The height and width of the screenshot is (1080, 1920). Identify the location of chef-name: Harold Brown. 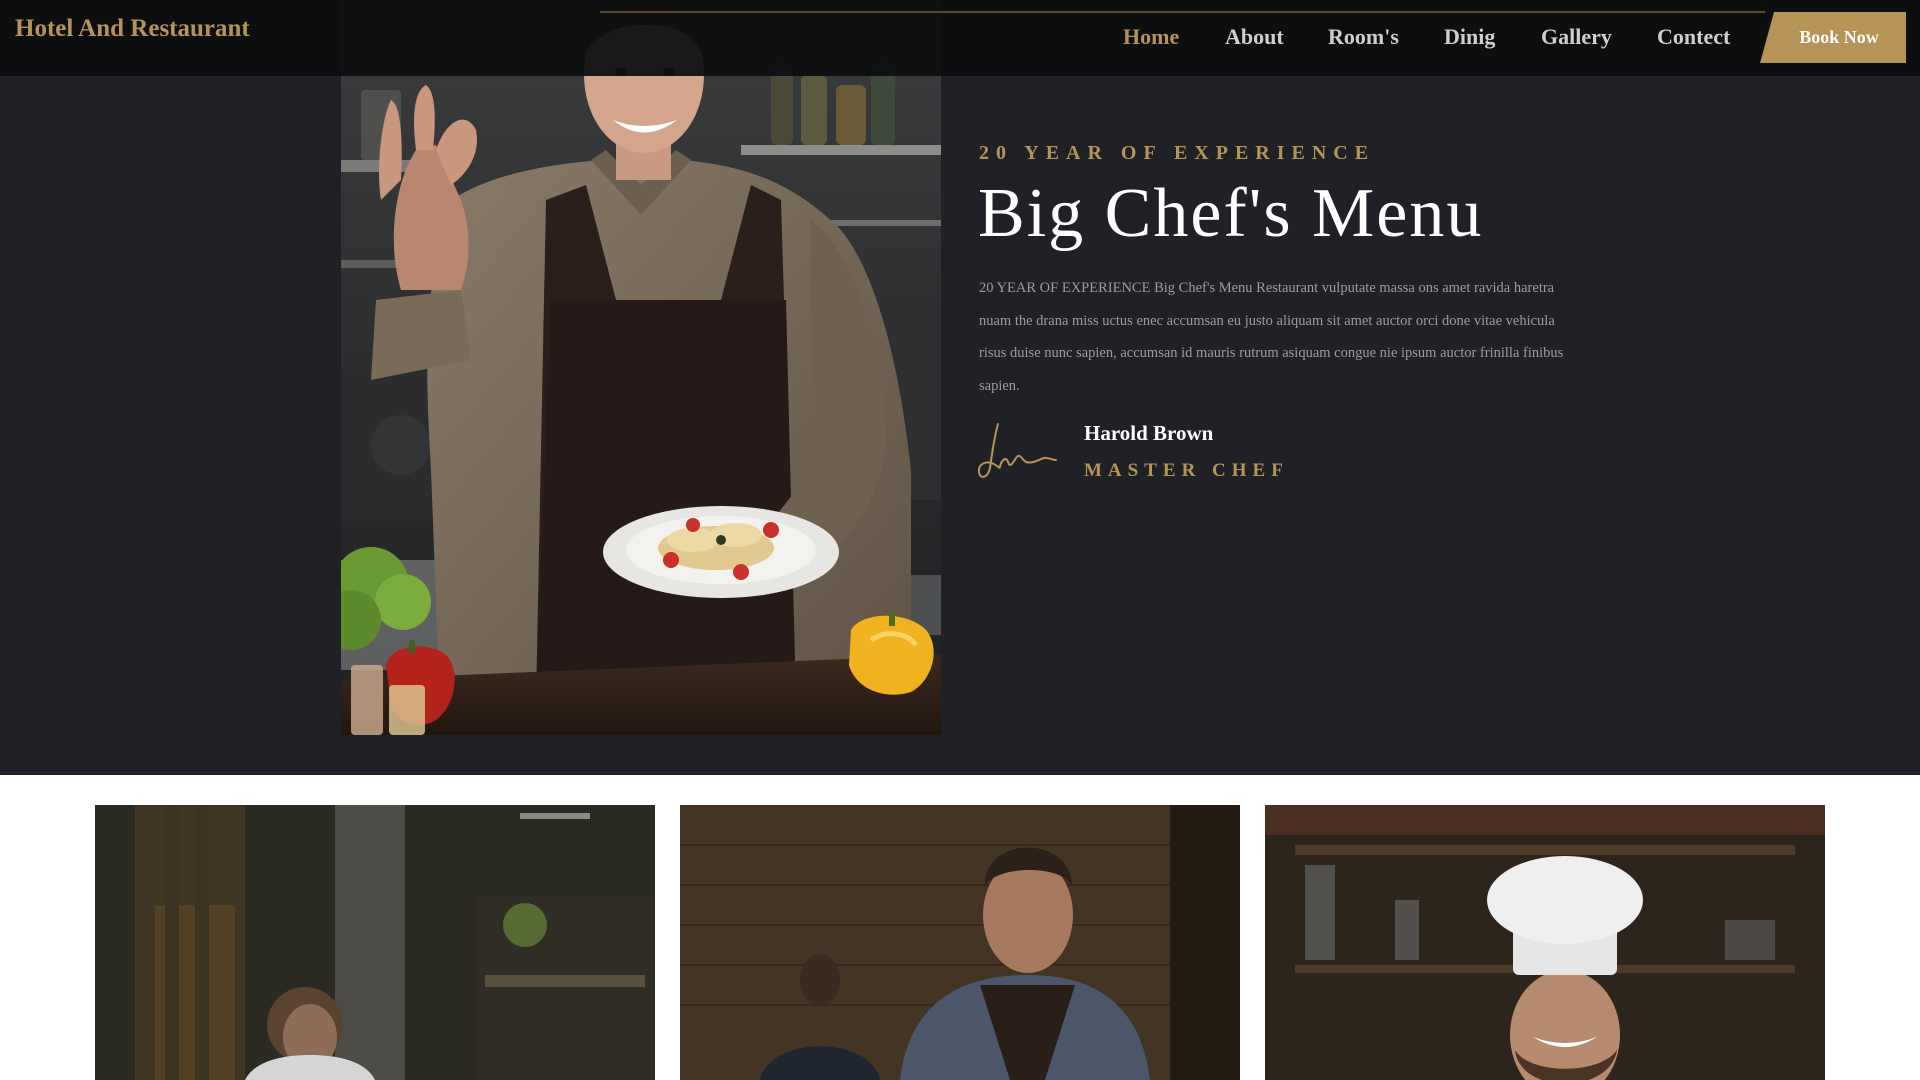
(1149, 433).